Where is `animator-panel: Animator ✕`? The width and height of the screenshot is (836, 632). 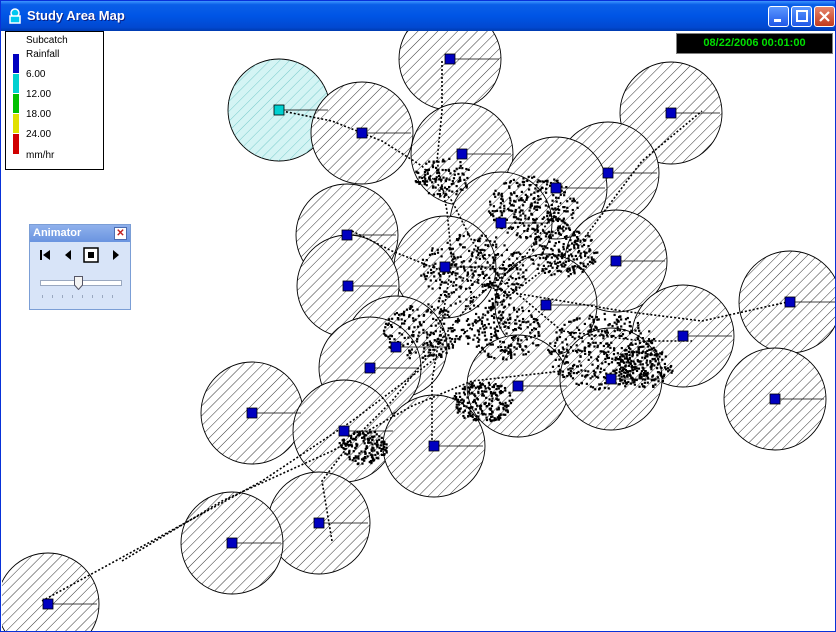
animator-panel: Animator ✕ is located at coordinates (80, 267).